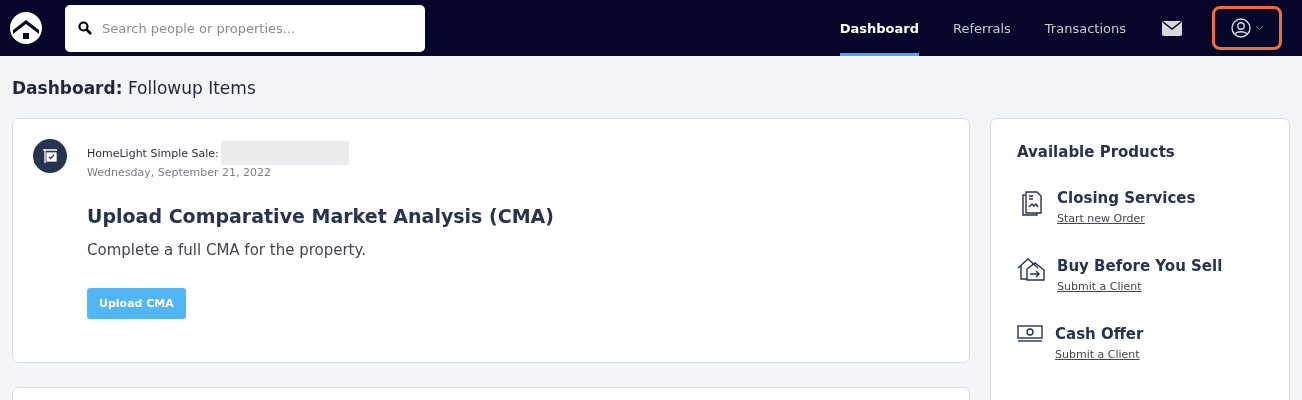 This screenshot has height=400, width=1302. What do you see at coordinates (1240, 28) in the screenshot?
I see `user-icon` at bounding box center [1240, 28].